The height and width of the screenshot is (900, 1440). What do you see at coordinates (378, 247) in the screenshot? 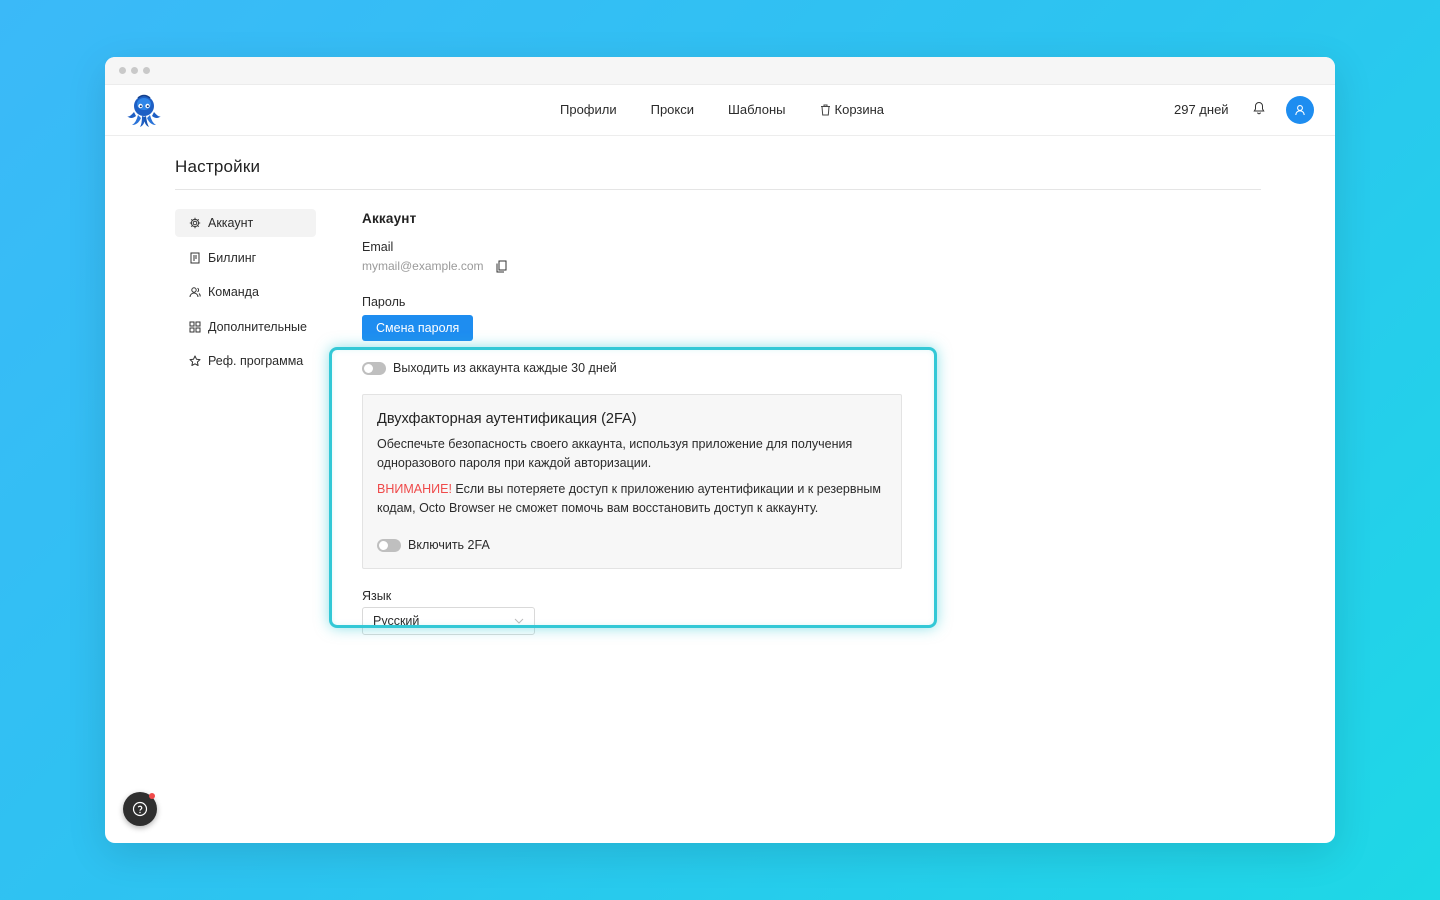
I see `email-label: Email` at bounding box center [378, 247].